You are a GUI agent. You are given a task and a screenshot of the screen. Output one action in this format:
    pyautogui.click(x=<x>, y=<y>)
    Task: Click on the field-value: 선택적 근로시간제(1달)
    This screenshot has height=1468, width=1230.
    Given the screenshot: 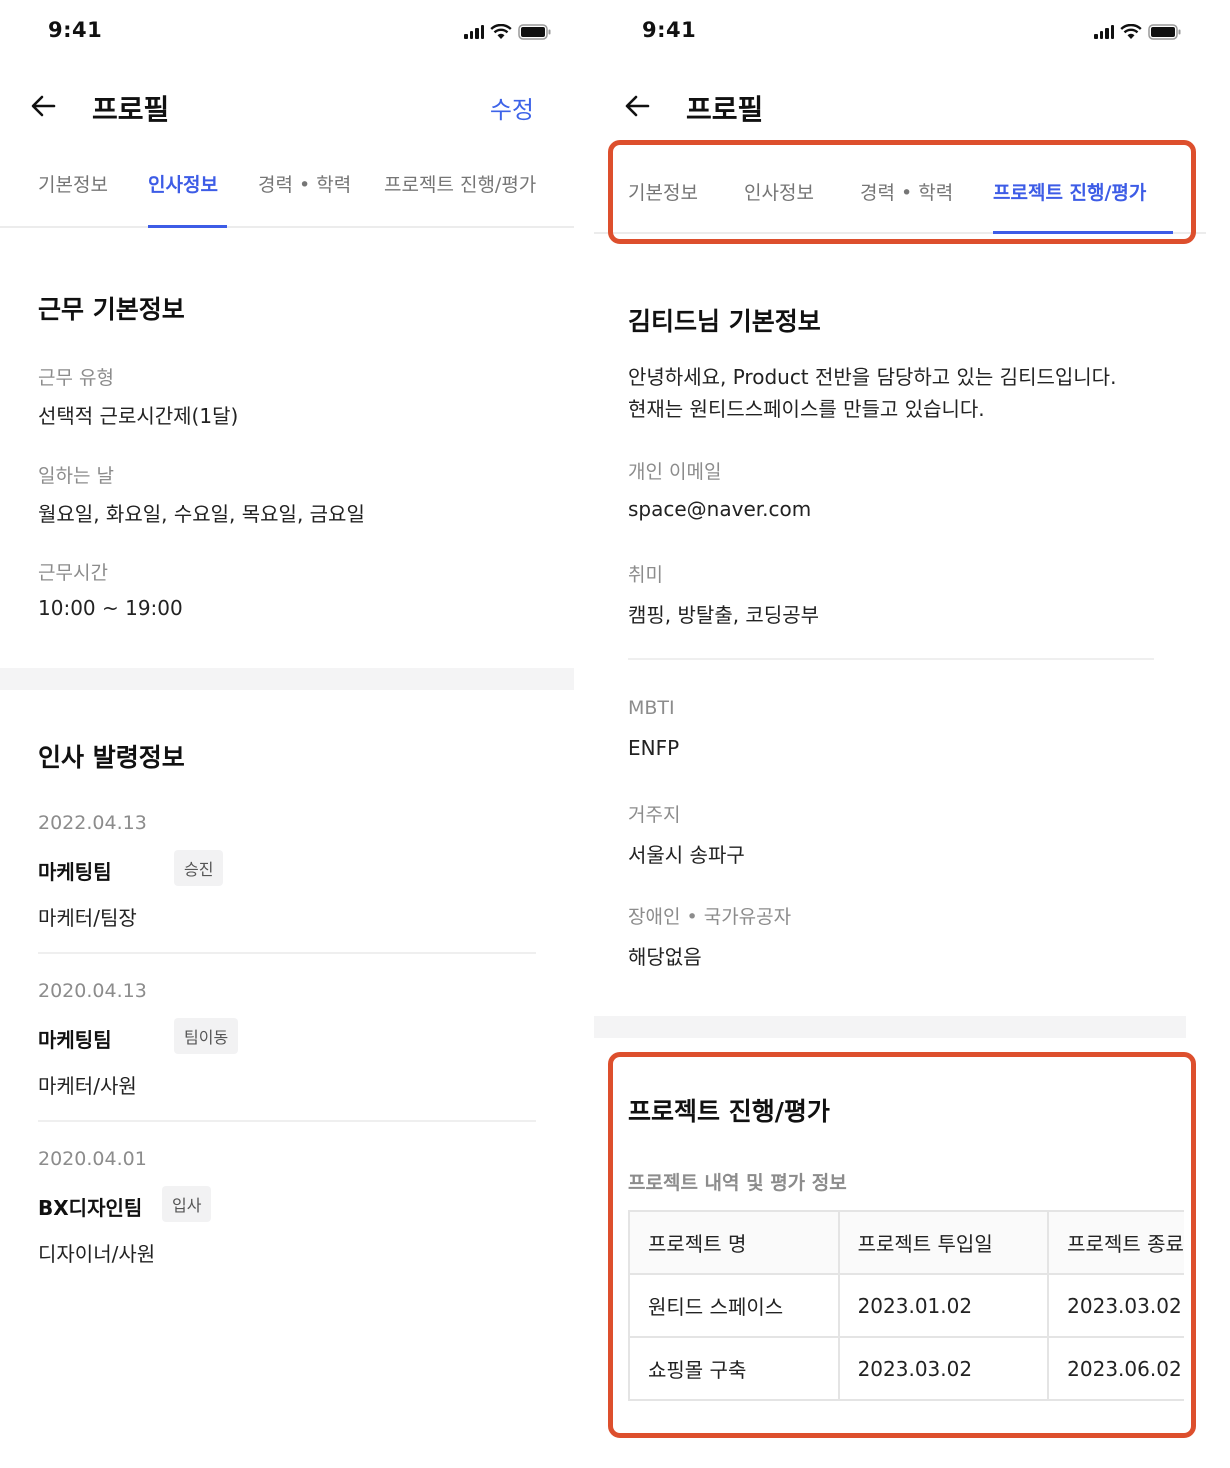 What is the action you would take?
    pyautogui.click(x=138, y=416)
    